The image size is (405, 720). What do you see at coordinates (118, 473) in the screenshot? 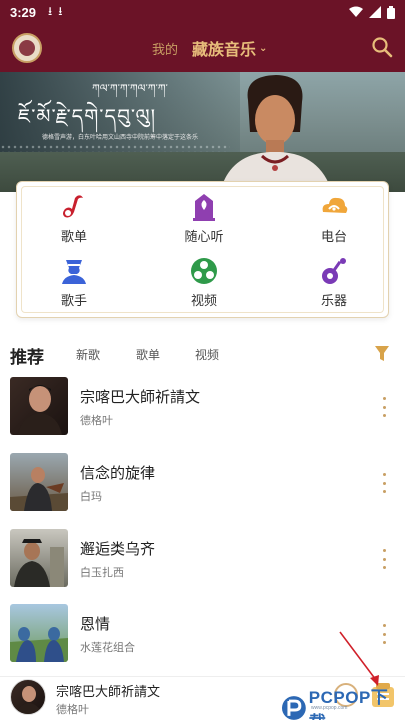
I see `song-title: 信念的旋律` at bounding box center [118, 473].